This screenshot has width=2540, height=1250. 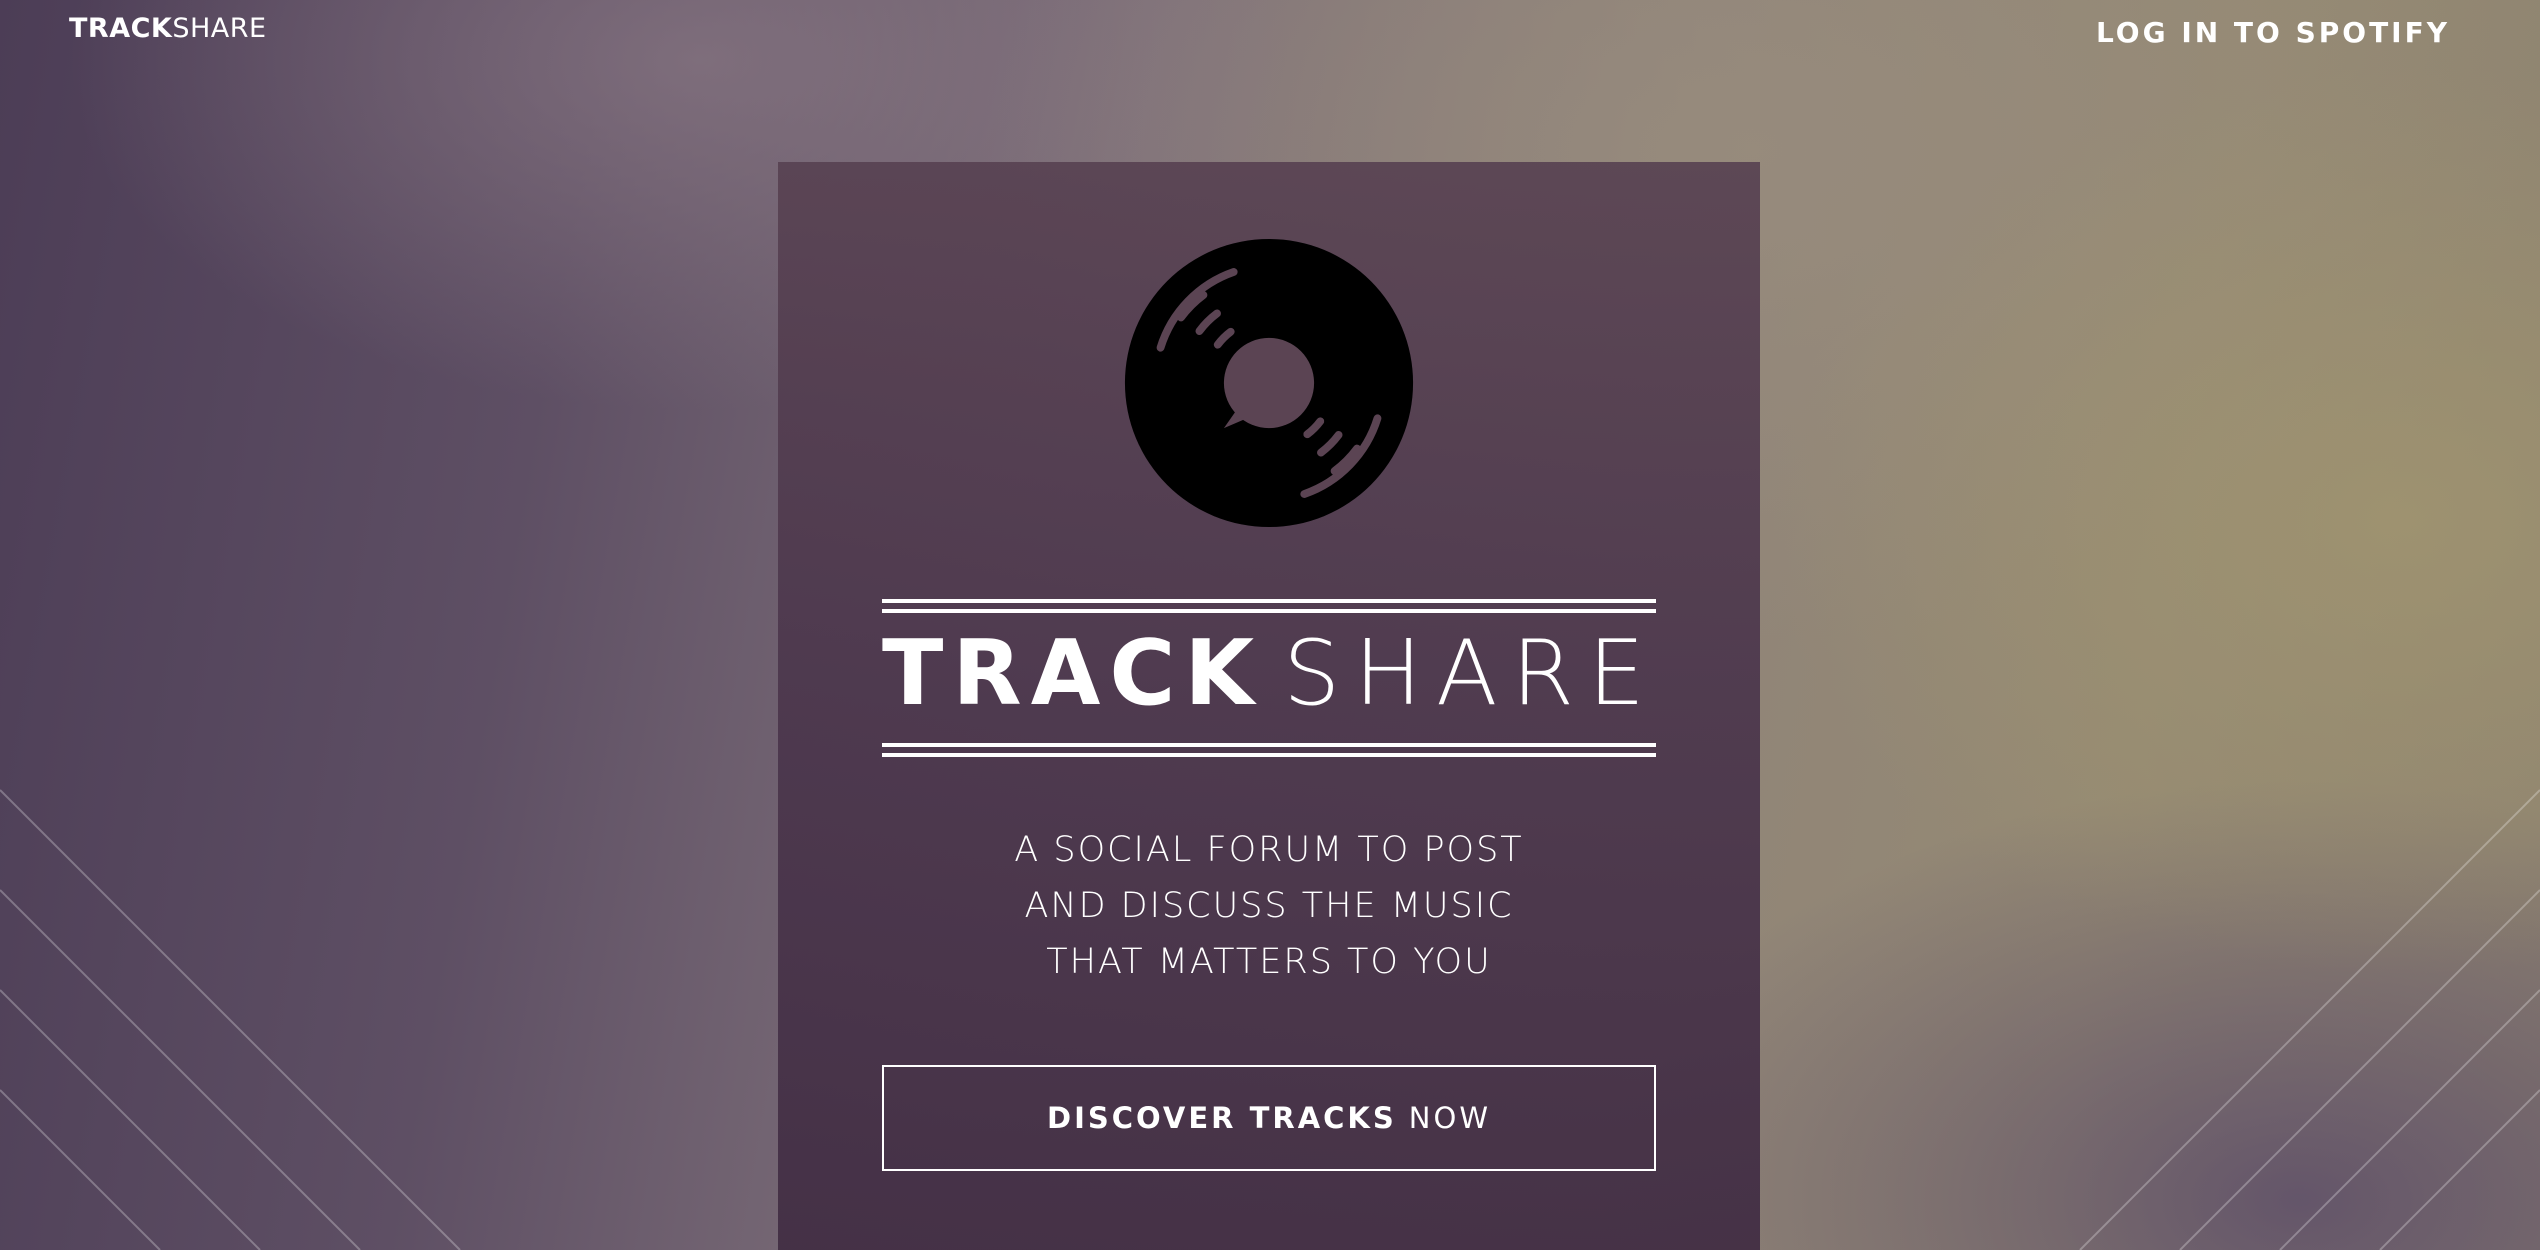 What do you see at coordinates (1269, 850) in the screenshot?
I see `tagline-line: A SOCIAL FORUM TO POST` at bounding box center [1269, 850].